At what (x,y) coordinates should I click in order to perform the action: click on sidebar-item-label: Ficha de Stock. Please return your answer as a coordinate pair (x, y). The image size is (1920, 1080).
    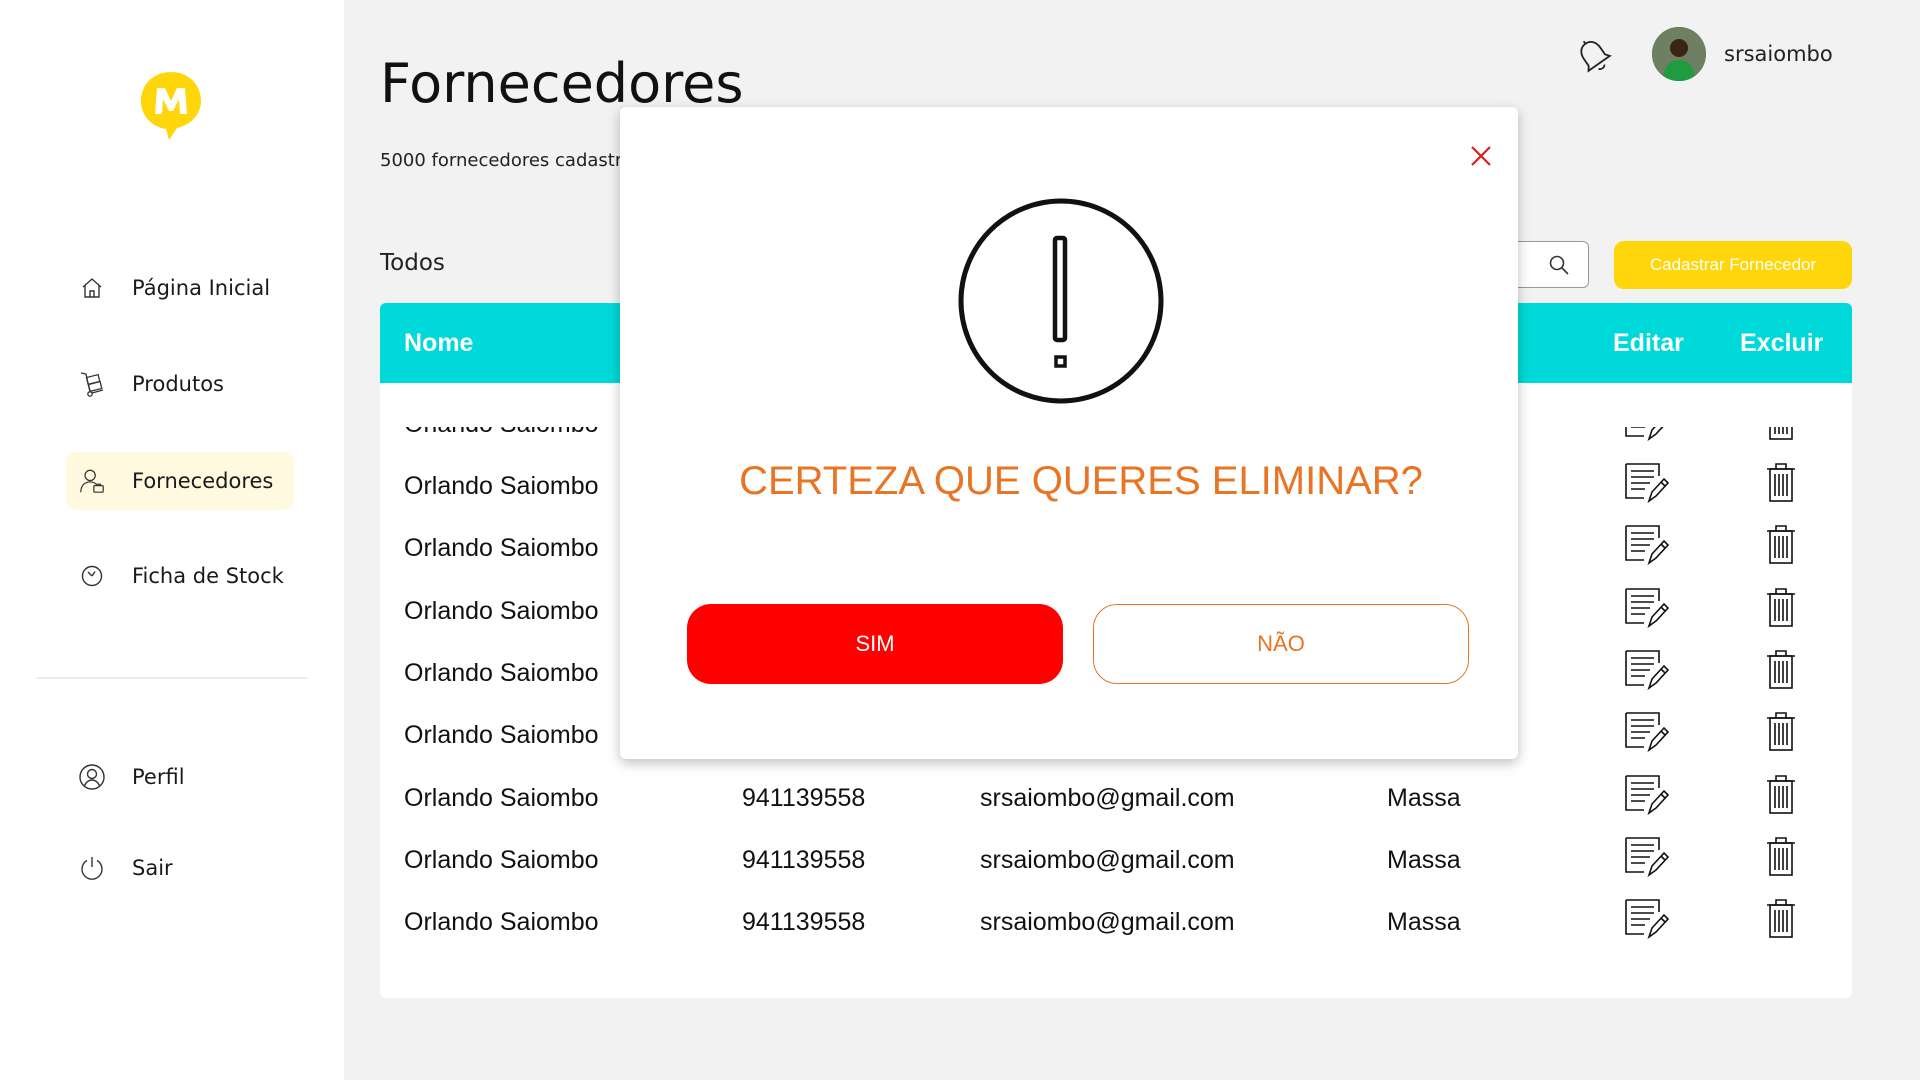
    Looking at the image, I should click on (208, 576).